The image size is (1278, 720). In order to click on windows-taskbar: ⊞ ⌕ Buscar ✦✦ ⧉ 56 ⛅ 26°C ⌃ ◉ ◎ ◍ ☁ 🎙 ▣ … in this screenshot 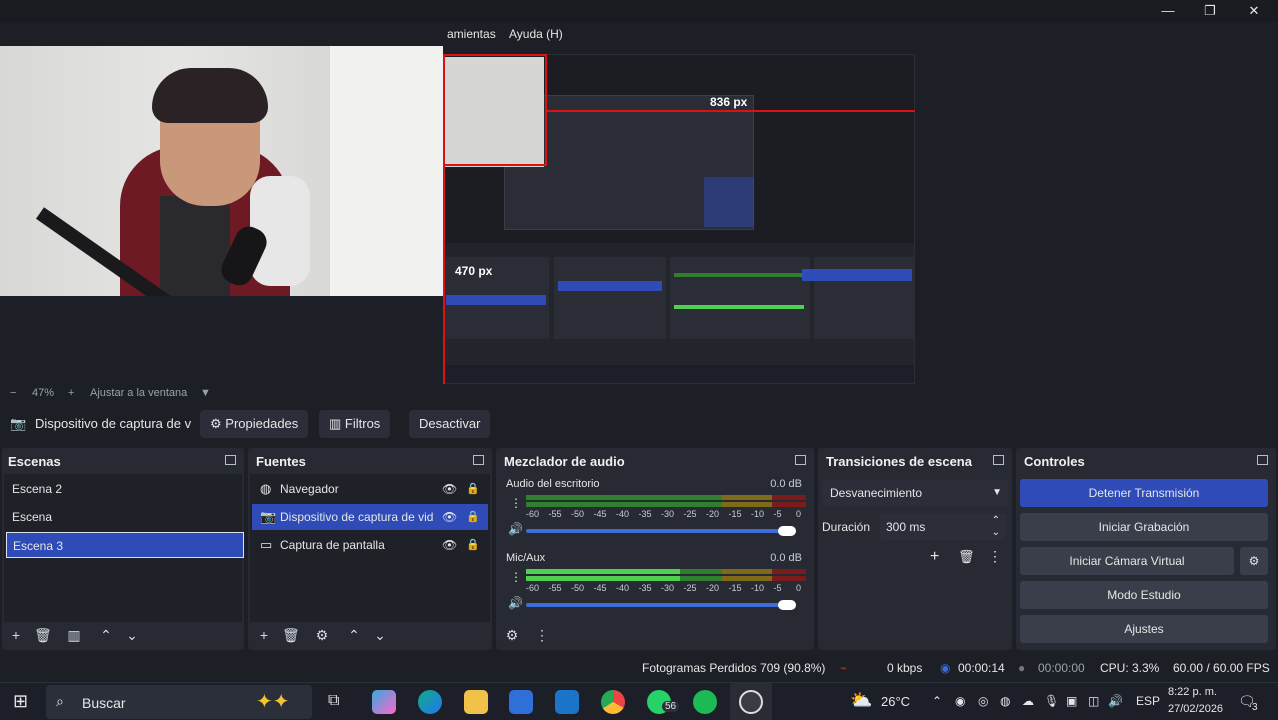, I will do `click(639, 701)`.